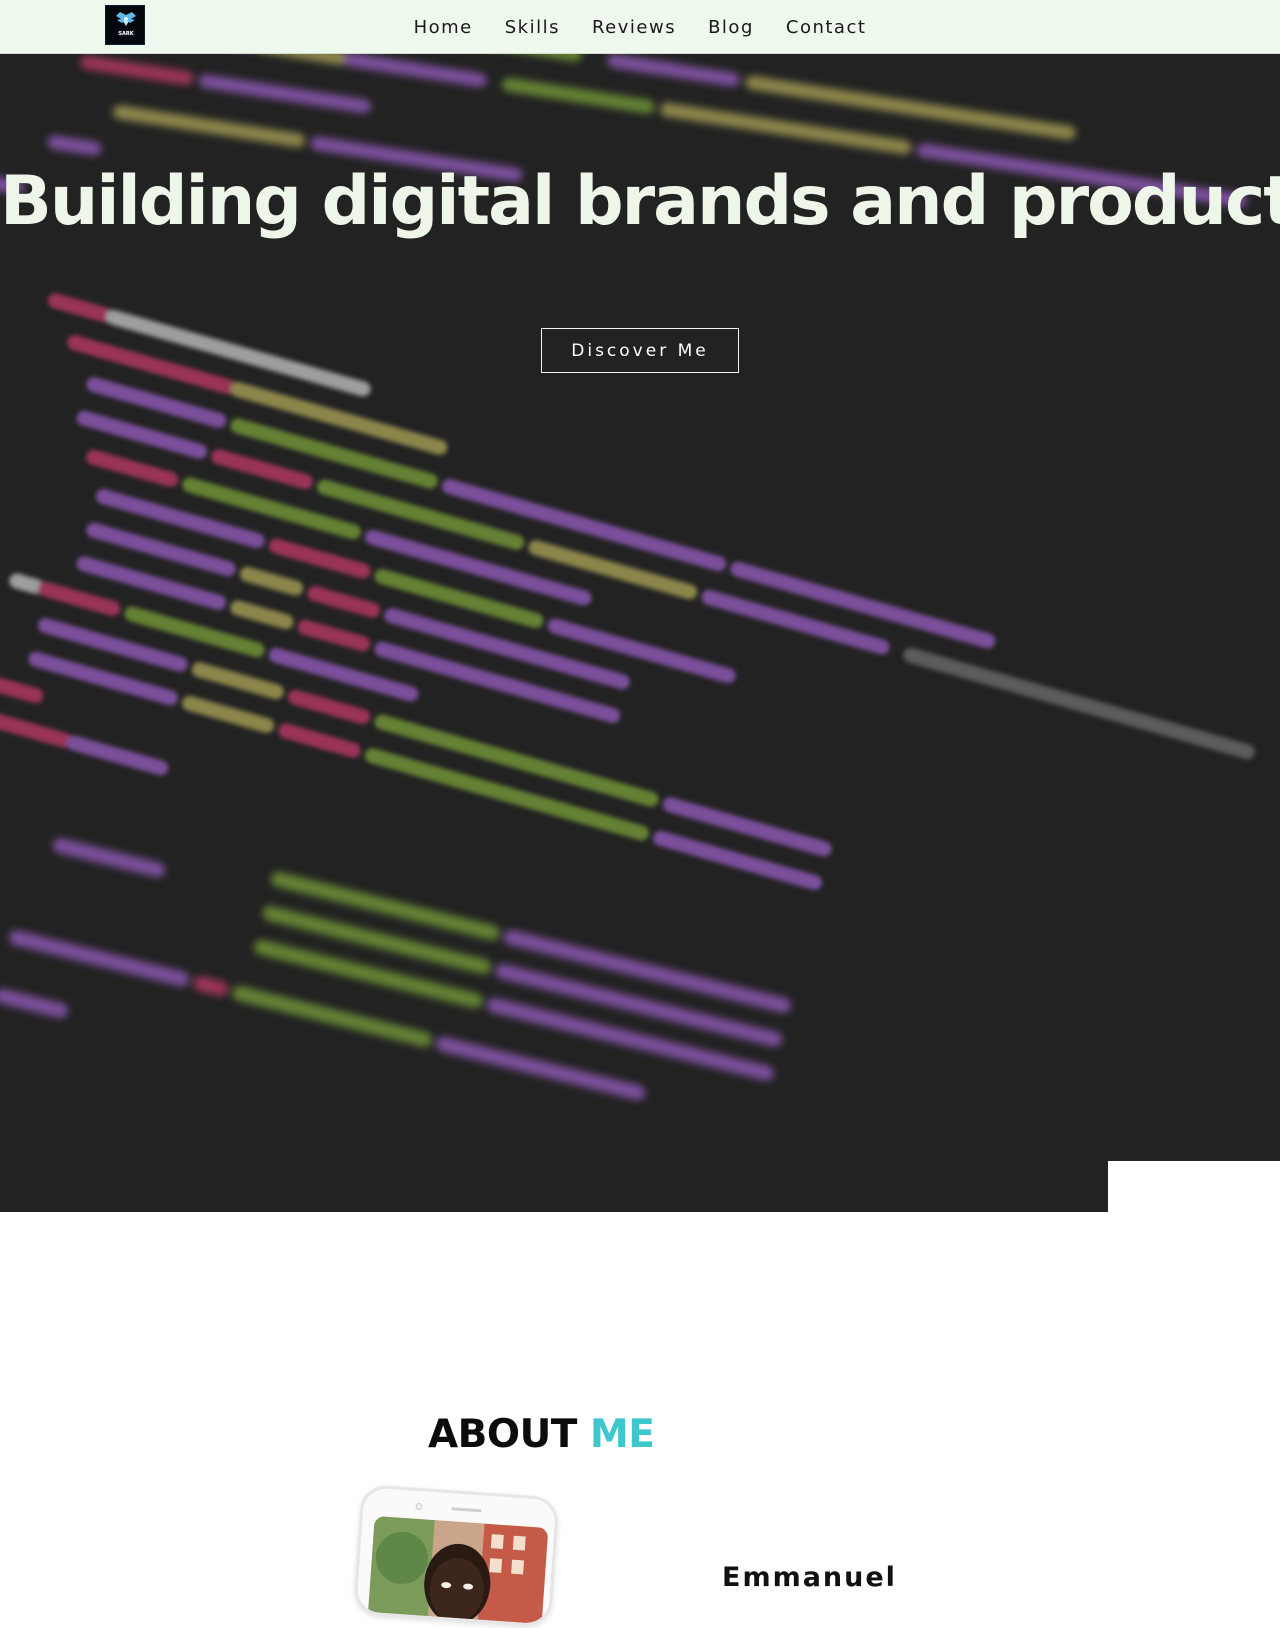 The width and height of the screenshot is (1280, 1628). Describe the element at coordinates (419, 1506) in the screenshot. I see `phone-camera-icon` at that location.